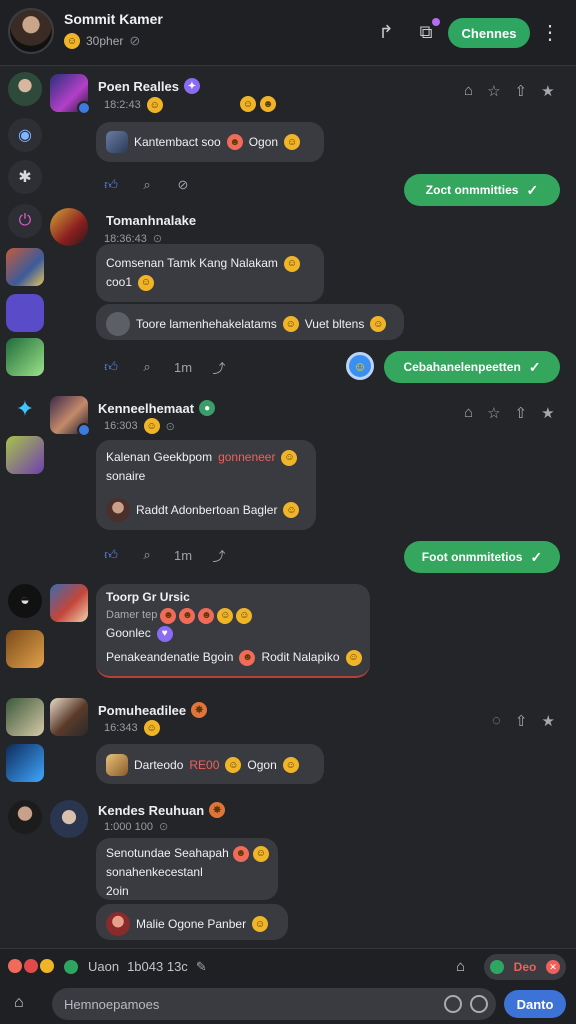 This screenshot has width=576, height=1024. I want to click on message-text: Darteodo, so click(159, 764).